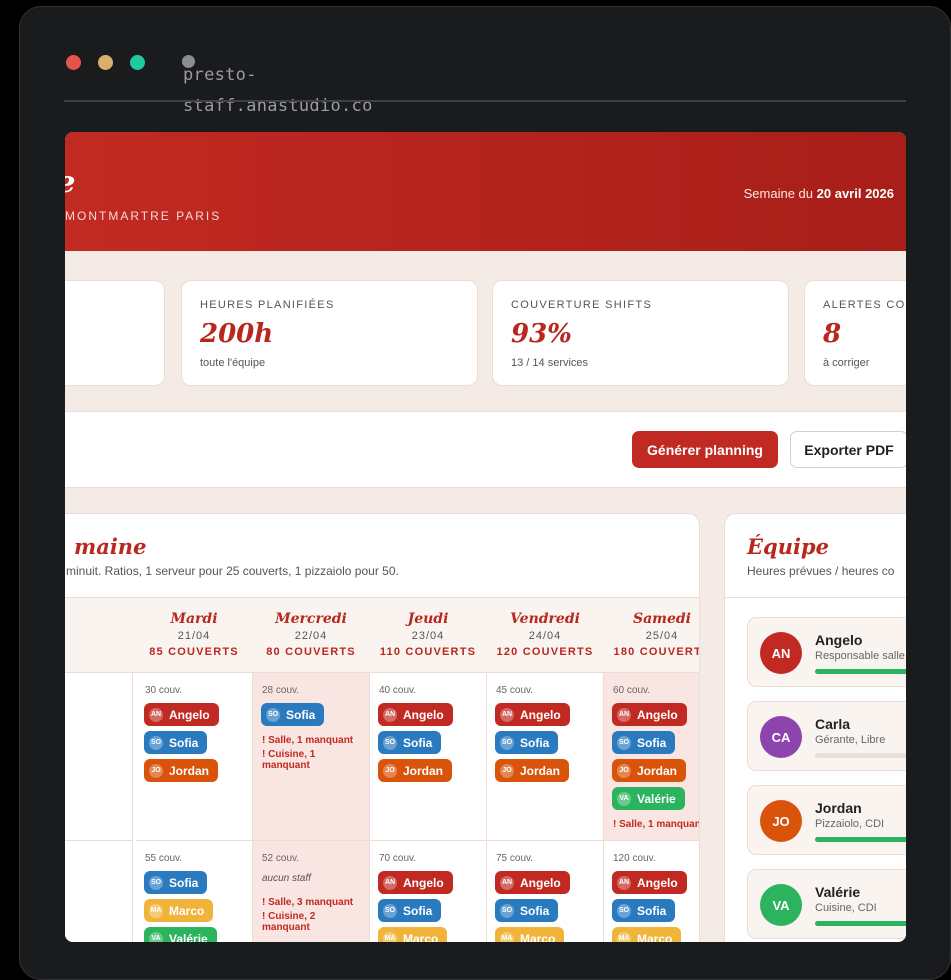 The image size is (951, 980). Describe the element at coordinates (826, 820) in the screenshot. I see `team-member-card: JO Jordan Pizzaiolo, CDI` at that location.